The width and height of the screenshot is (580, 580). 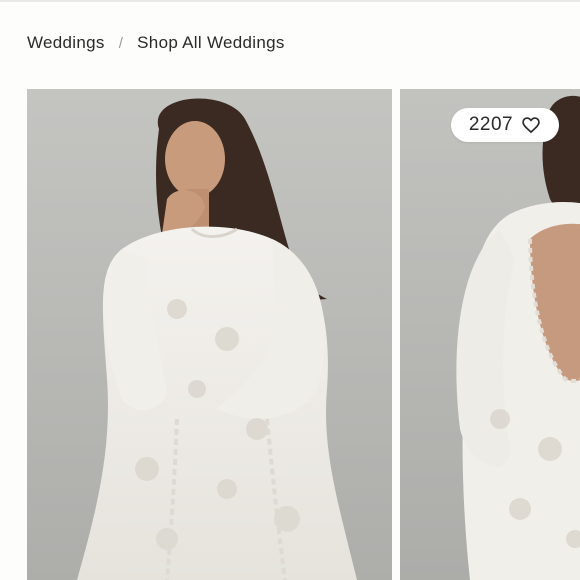 I want to click on breadcrumb-link-shop-all-weddings: Shop All Weddings, so click(x=211, y=43).